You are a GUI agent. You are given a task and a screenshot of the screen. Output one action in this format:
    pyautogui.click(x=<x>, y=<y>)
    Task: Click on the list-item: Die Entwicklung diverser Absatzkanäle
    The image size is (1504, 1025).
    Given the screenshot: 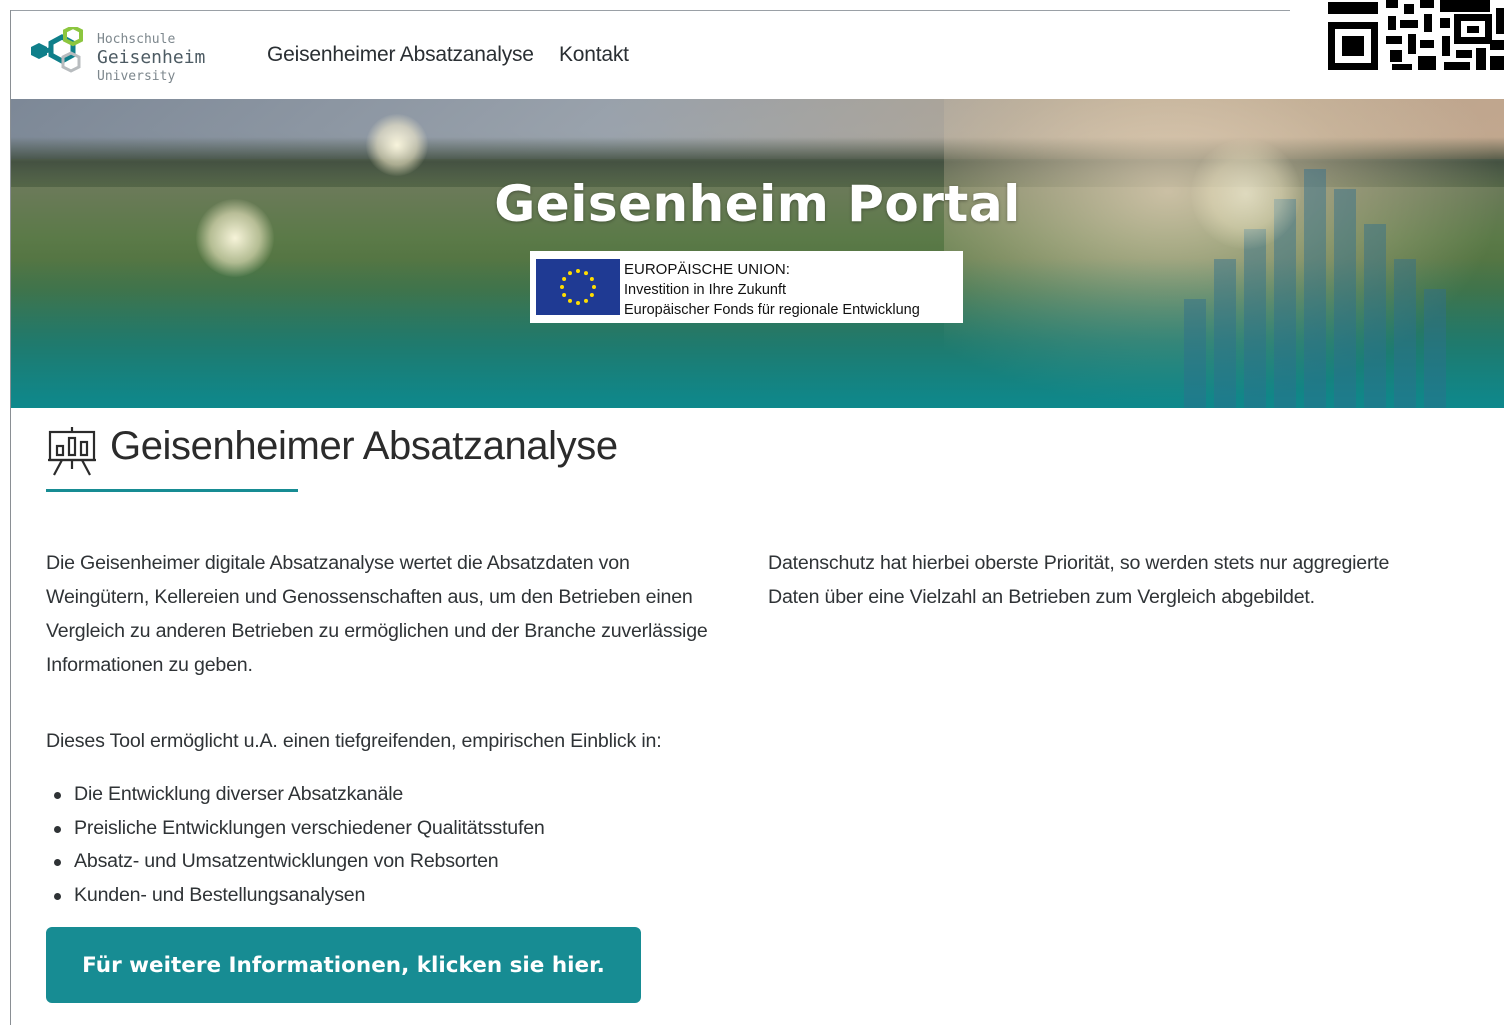 What is the action you would take?
    pyautogui.click(x=295, y=795)
    